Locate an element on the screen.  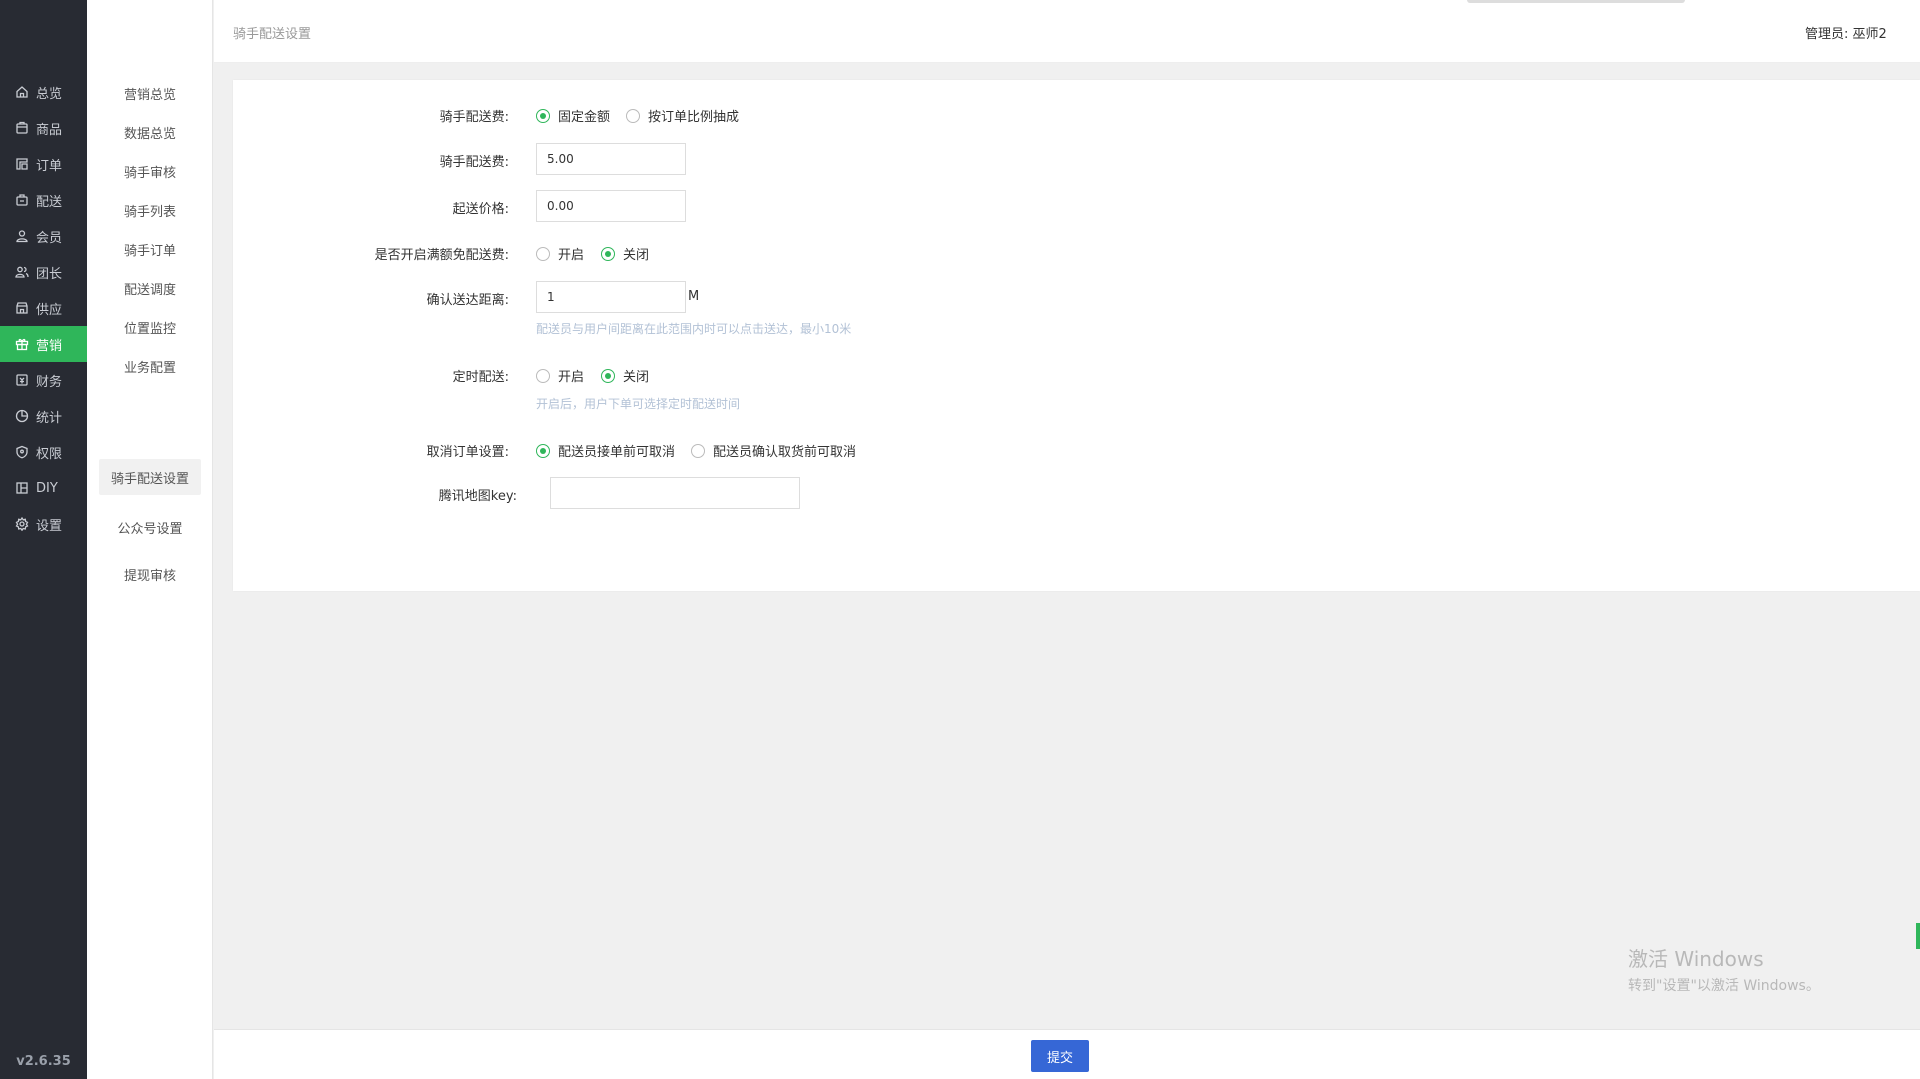
page-footer: 提交 is located at coordinates (1067, 1054).